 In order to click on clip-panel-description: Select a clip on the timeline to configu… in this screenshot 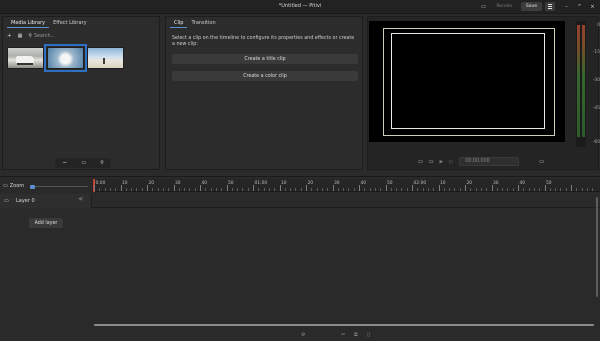, I will do `click(263, 42)`.